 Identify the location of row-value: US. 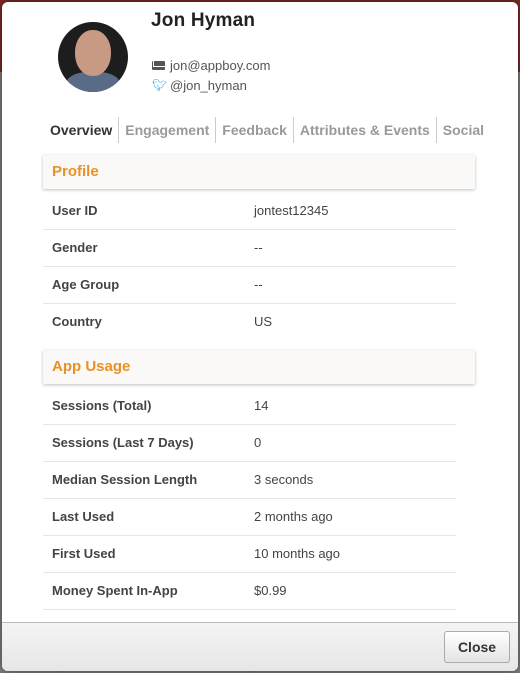
(263, 321).